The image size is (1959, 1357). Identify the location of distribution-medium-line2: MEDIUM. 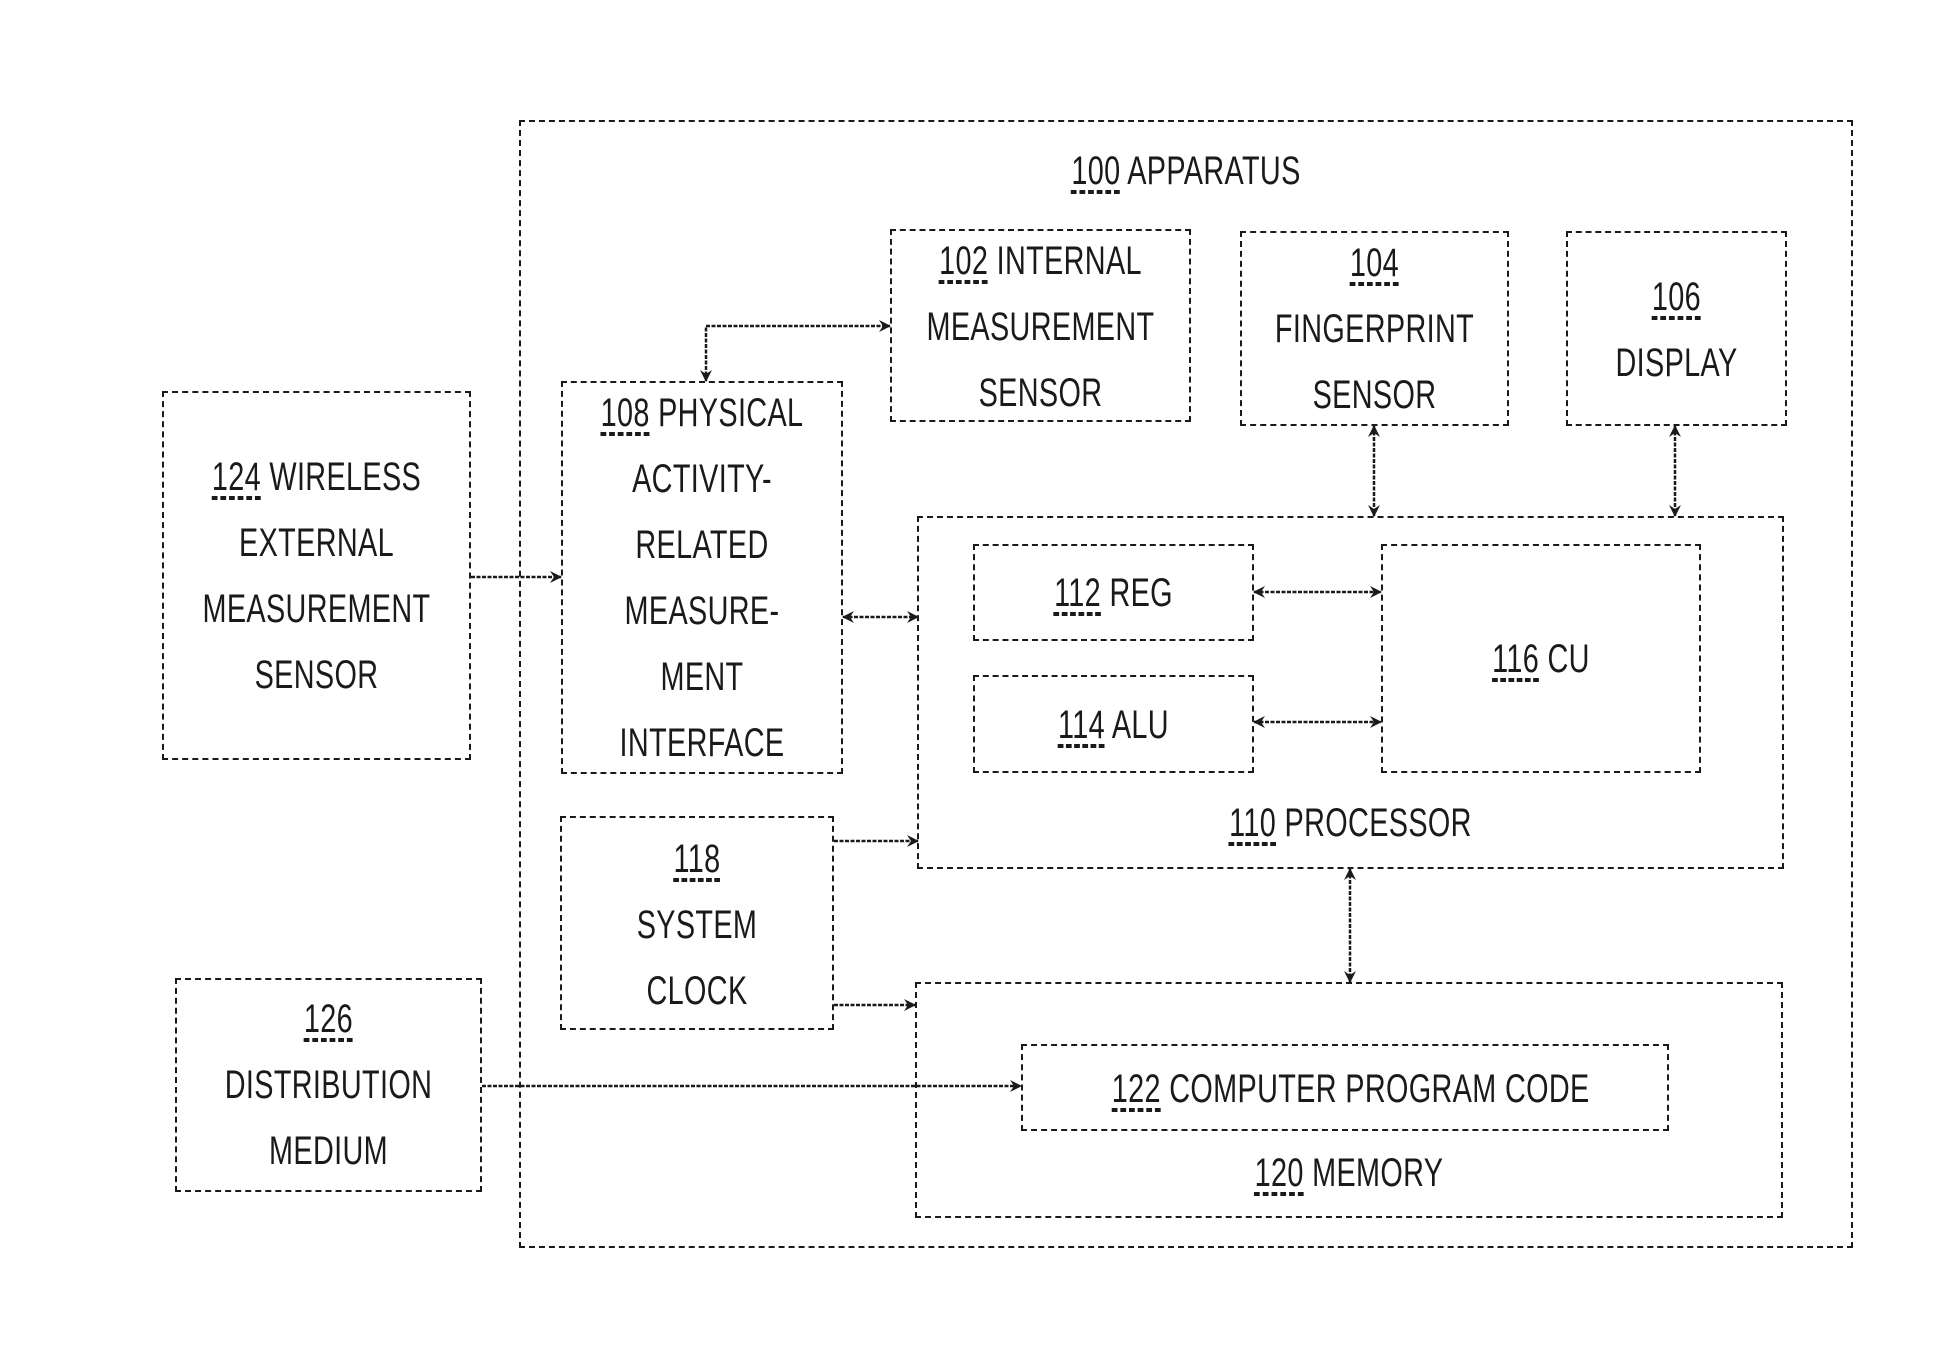
(328, 1151).